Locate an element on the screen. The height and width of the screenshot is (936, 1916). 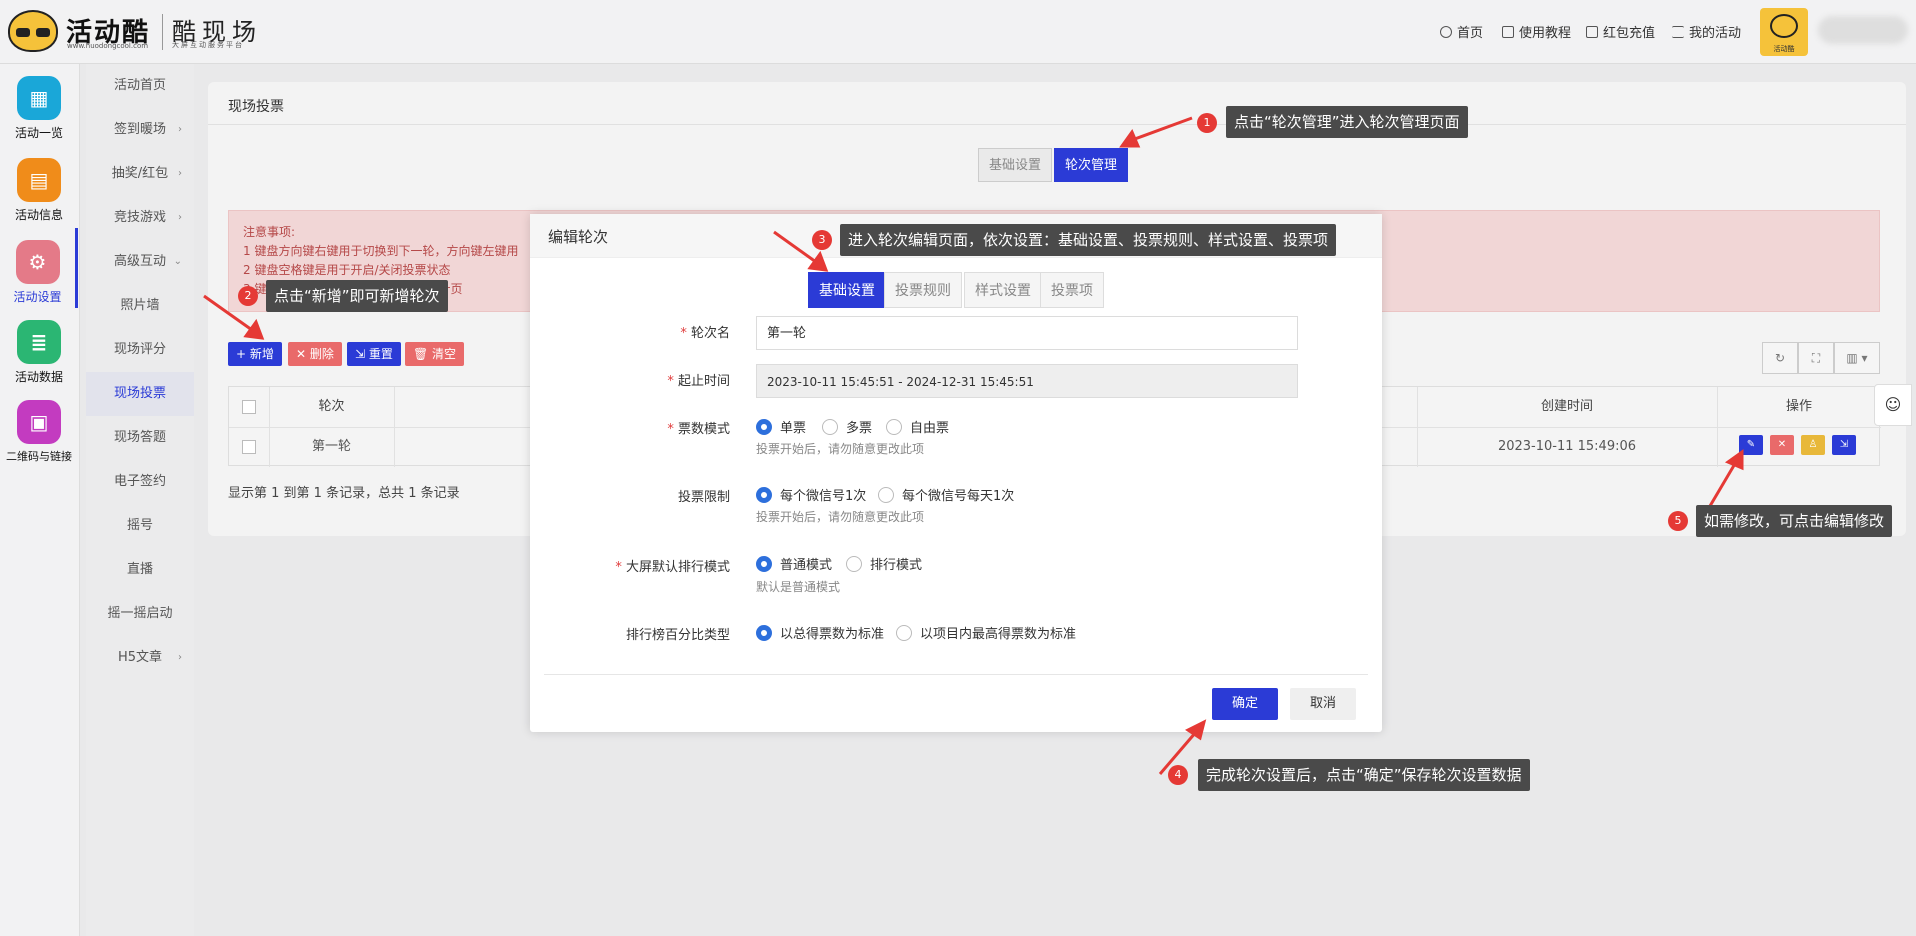
radio-free-ticket: 自由票 is located at coordinates (917, 426).